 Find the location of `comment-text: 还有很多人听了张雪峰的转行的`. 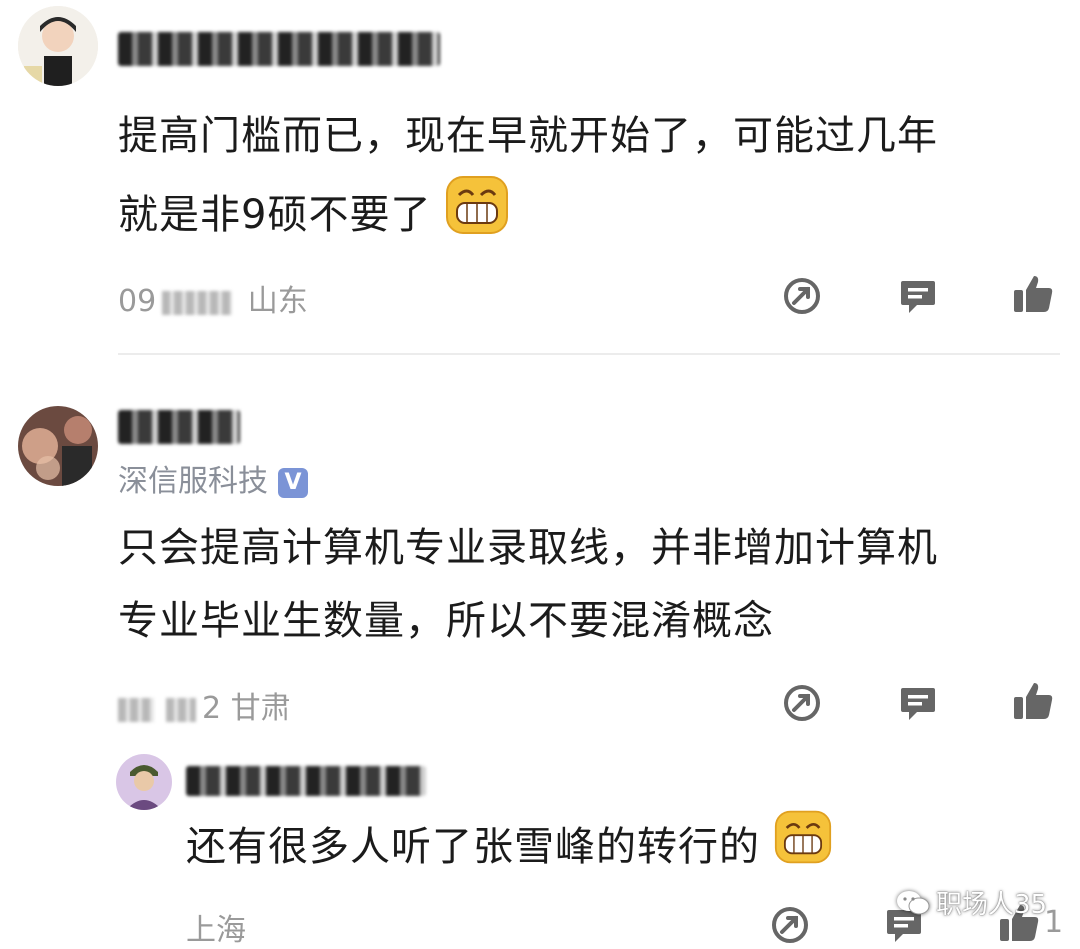

comment-text: 还有很多人听了张雪峰的转行的 is located at coordinates (616, 849).